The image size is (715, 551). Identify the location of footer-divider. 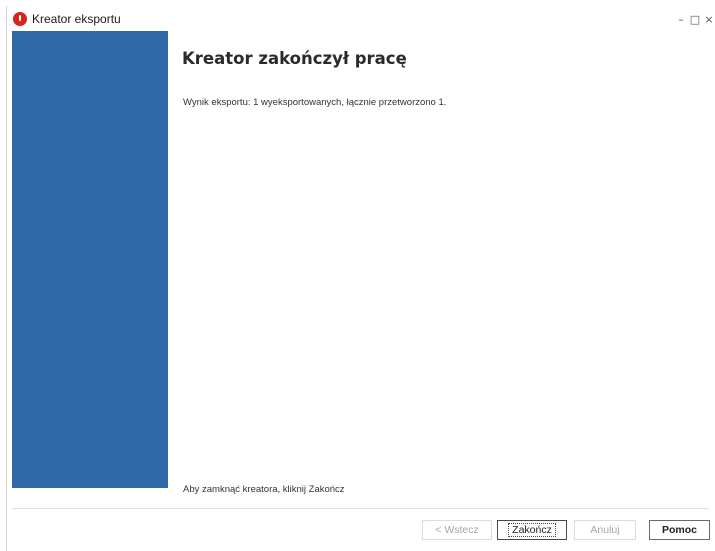
(360, 508).